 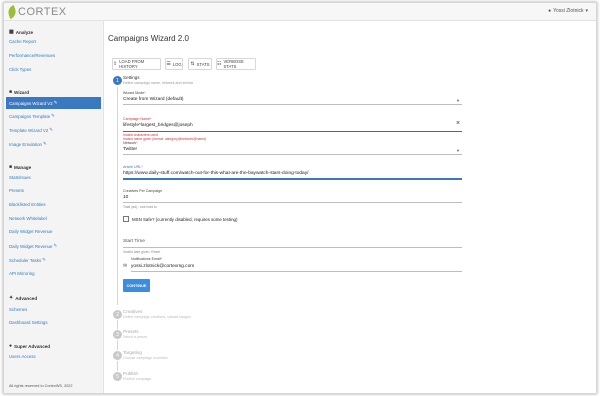 What do you see at coordinates (32, 55) in the screenshot?
I see `sidebar-item-performance-revenues: Performance/Revenues` at bounding box center [32, 55].